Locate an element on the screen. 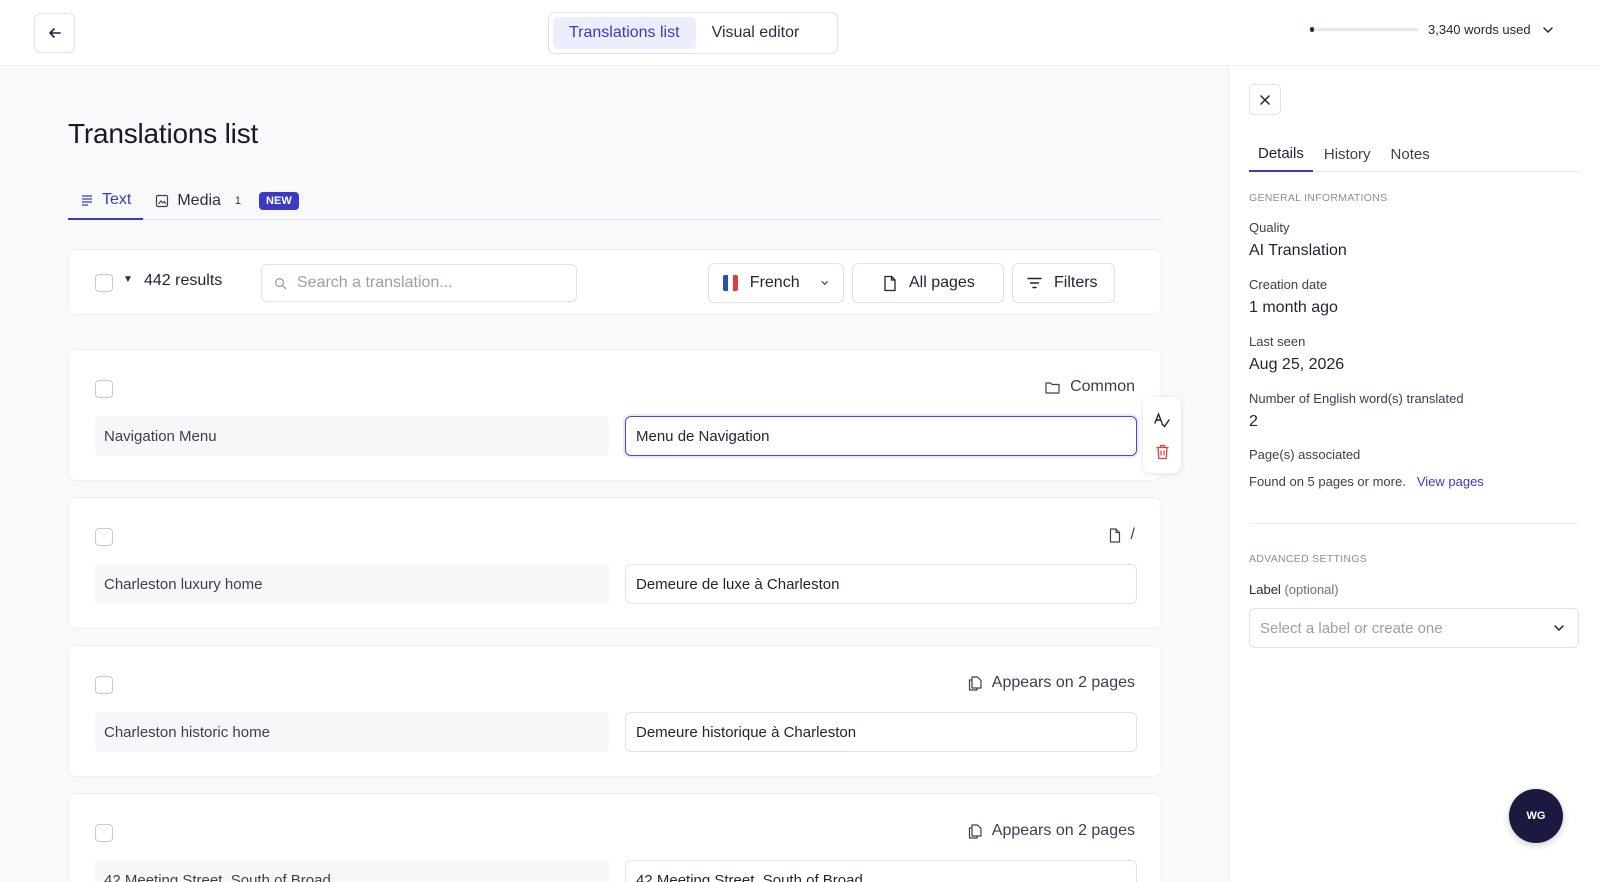  close-icon is located at coordinates (1265, 99).